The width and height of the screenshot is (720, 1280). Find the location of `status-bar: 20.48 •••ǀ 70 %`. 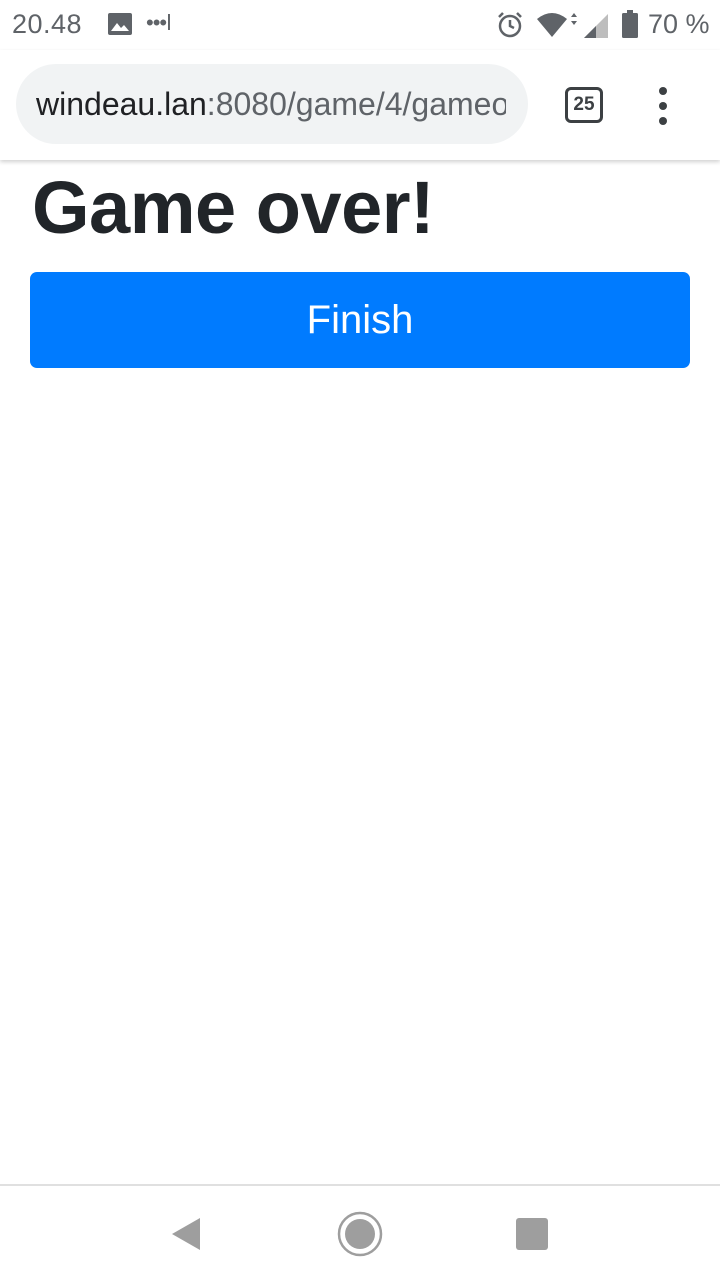

status-bar: 20.48 •••ǀ 70 % is located at coordinates (360, 25).